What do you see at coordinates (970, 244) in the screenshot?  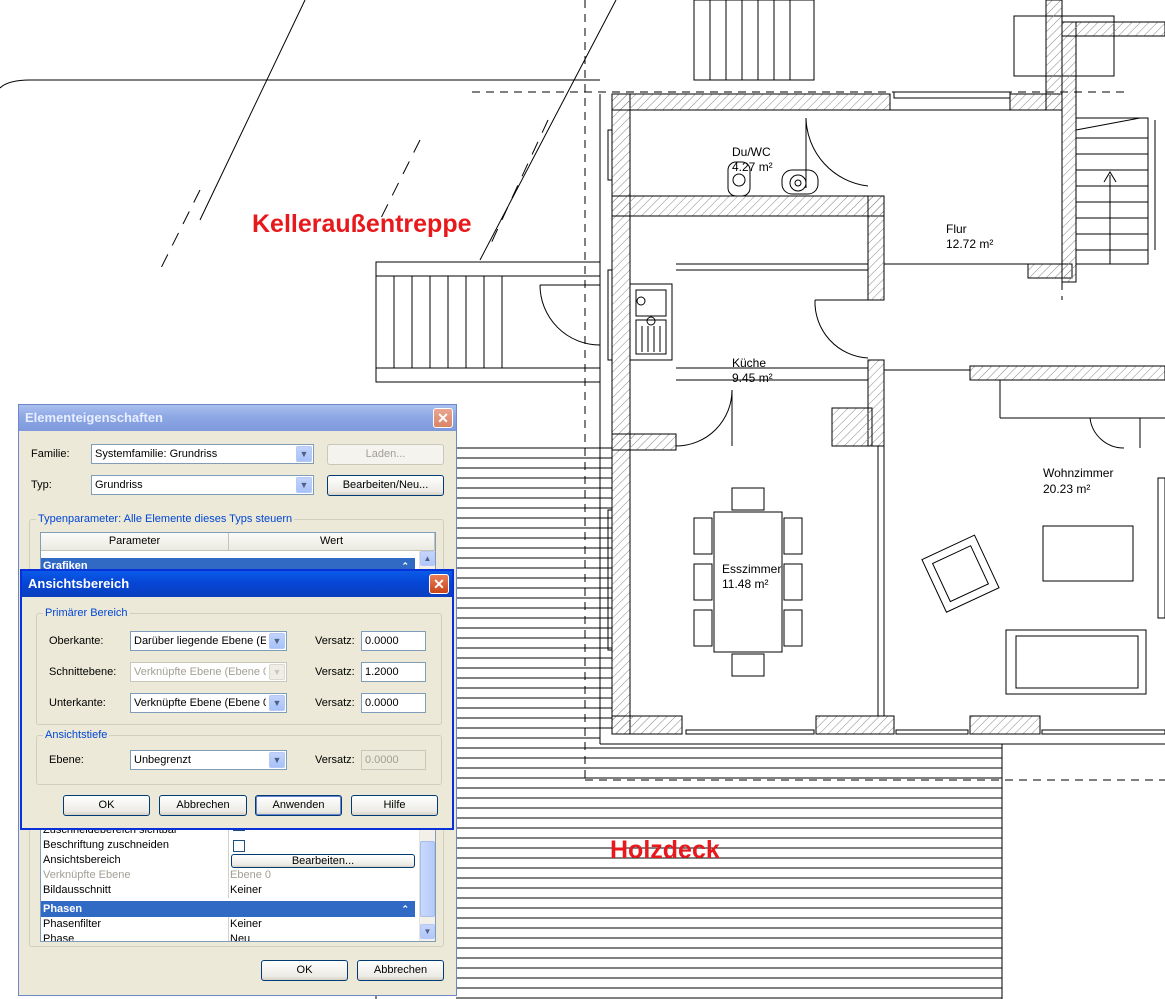 I see `room-area-flur: 12.72 m²` at bounding box center [970, 244].